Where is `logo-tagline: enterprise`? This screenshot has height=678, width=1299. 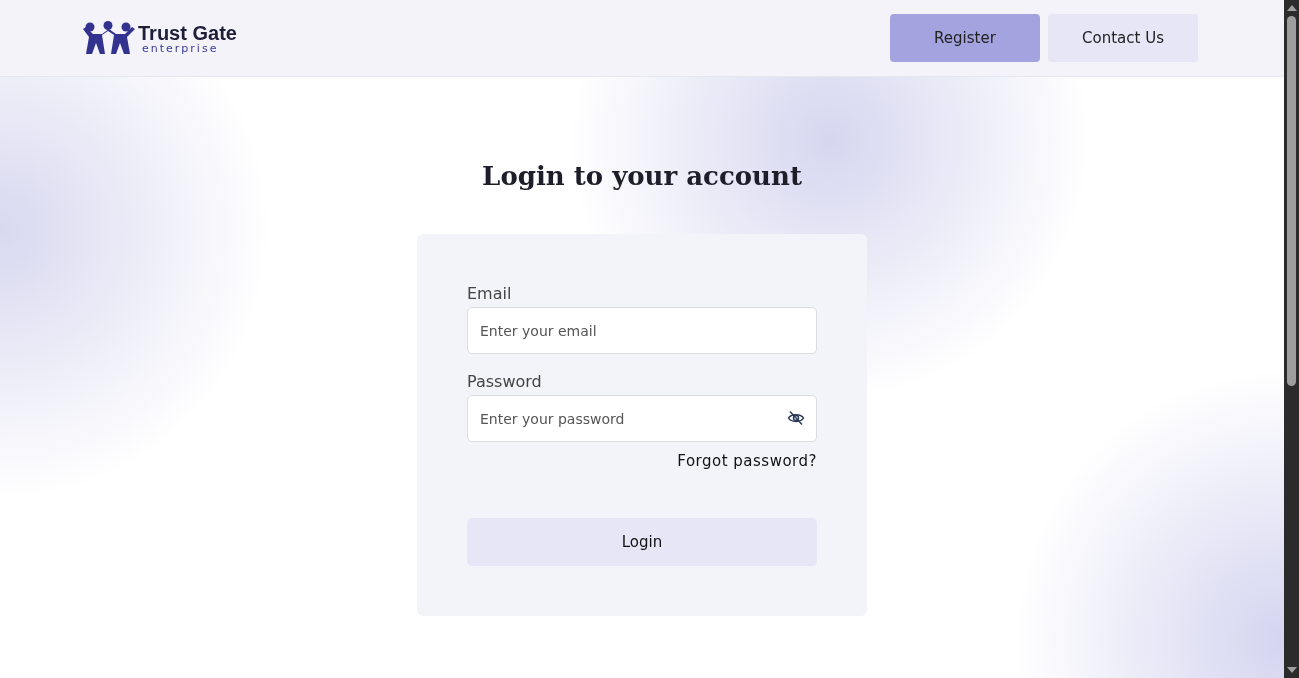 logo-tagline: enterprise is located at coordinates (181, 48).